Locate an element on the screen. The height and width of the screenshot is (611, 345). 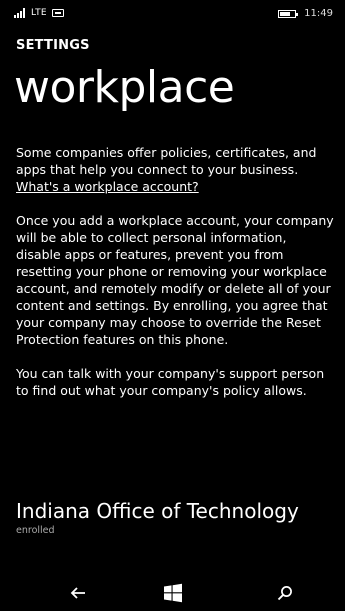
navigation-bar is located at coordinates (172, 593).